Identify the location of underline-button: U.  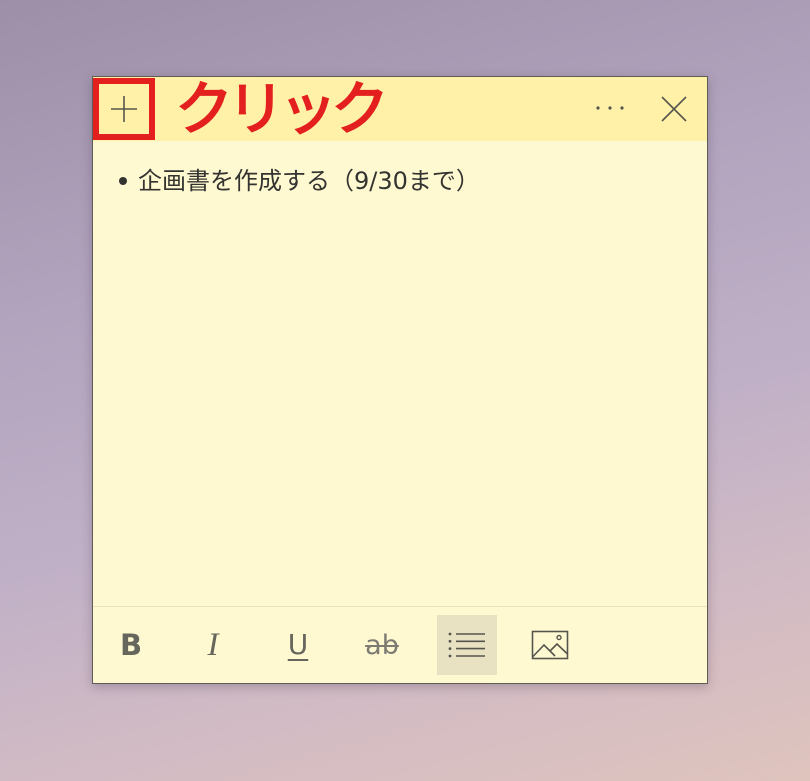
(298, 645).